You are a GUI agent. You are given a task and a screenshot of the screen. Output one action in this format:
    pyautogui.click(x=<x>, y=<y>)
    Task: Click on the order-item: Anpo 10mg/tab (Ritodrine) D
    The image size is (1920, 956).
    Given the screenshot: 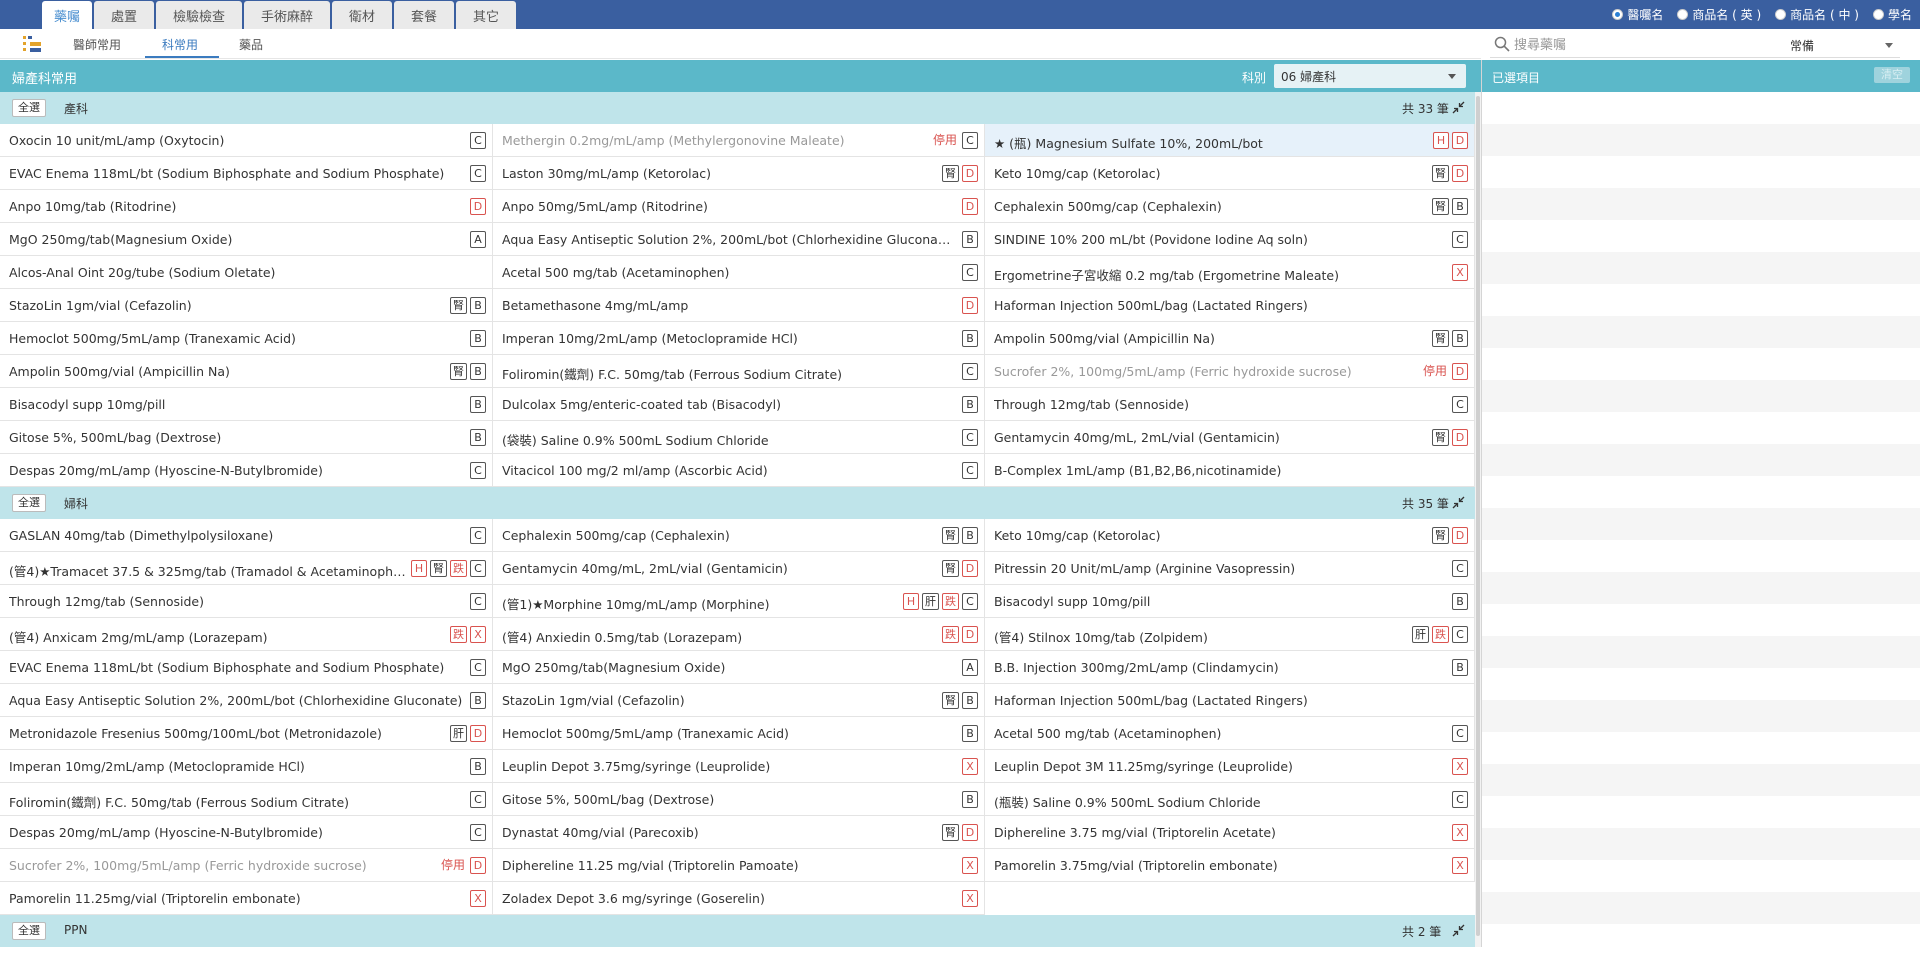 What is the action you would take?
    pyautogui.click(x=246, y=206)
    